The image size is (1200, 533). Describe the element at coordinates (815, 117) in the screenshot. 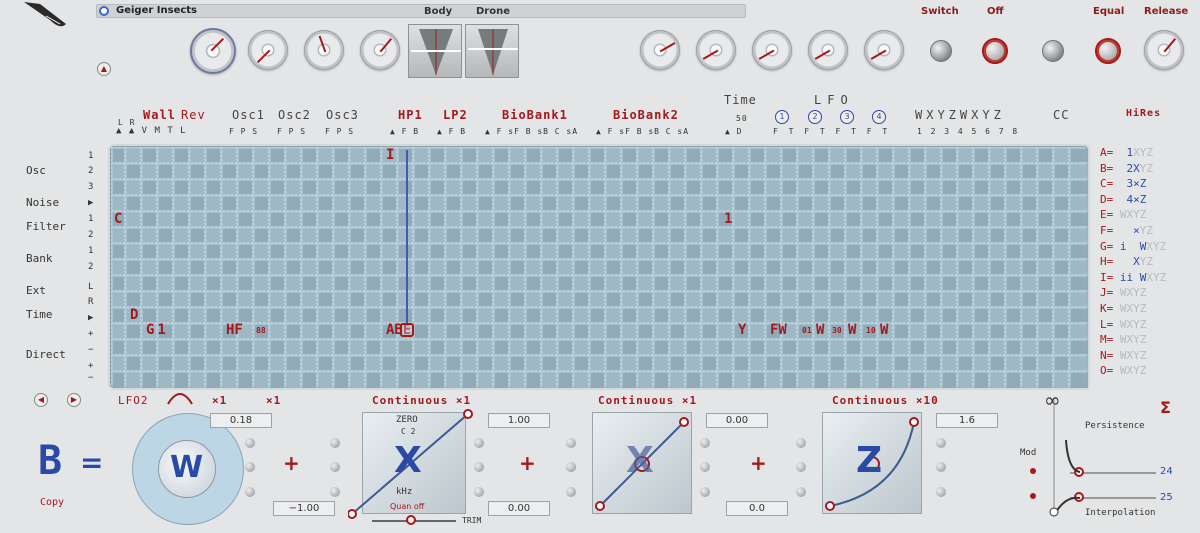

I see `lfo-button-2: 2` at that location.